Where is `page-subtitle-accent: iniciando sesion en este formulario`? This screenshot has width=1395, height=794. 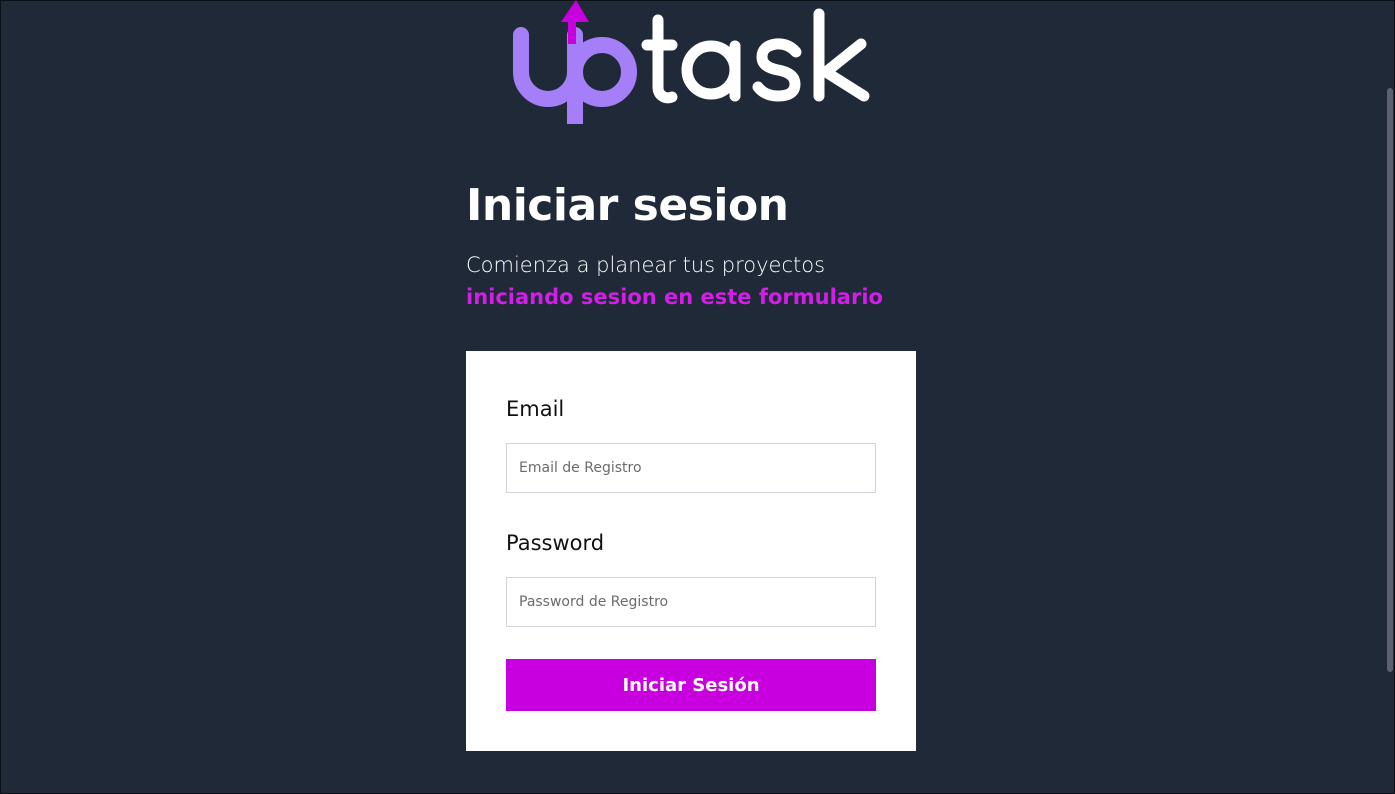 page-subtitle-accent: iniciando sesion en este formulario is located at coordinates (674, 297).